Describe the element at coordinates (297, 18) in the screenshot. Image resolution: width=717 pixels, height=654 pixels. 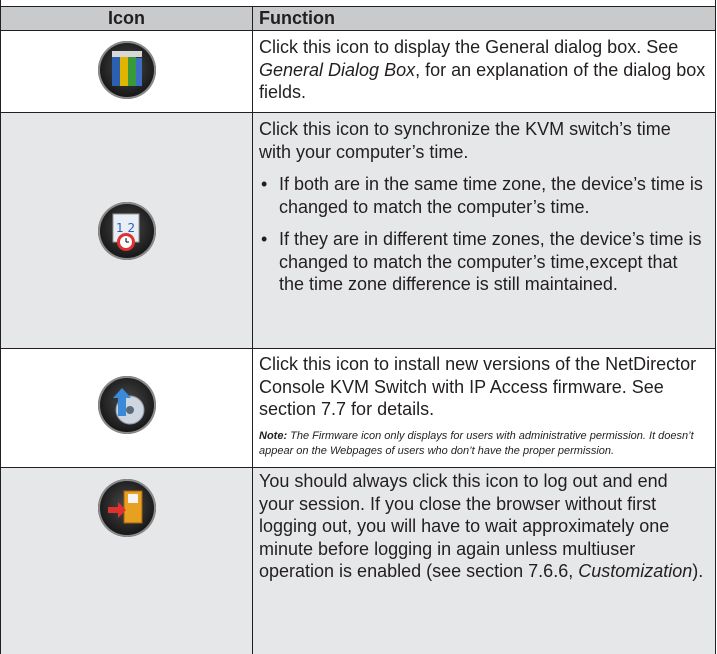
I see `header-function-label: Function` at that location.